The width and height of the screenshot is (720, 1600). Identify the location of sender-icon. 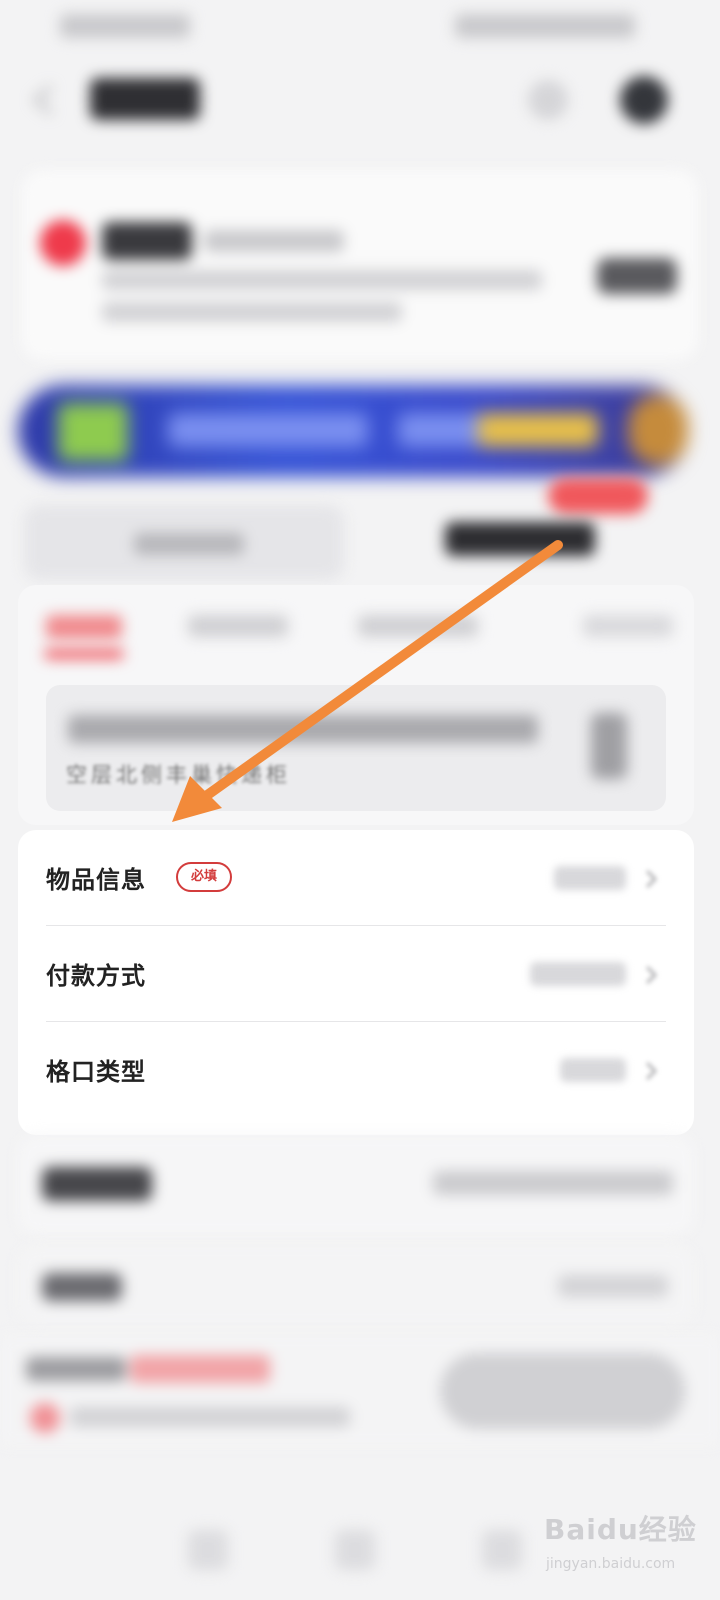
(63, 243).